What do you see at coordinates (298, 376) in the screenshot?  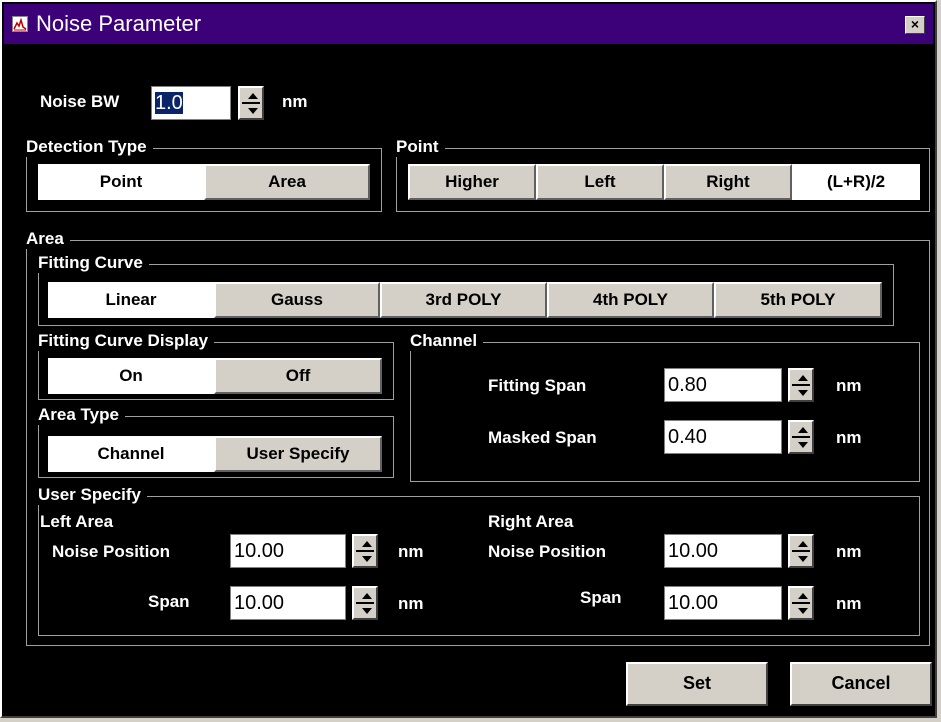 I see `fitting-display-off-button: Off` at bounding box center [298, 376].